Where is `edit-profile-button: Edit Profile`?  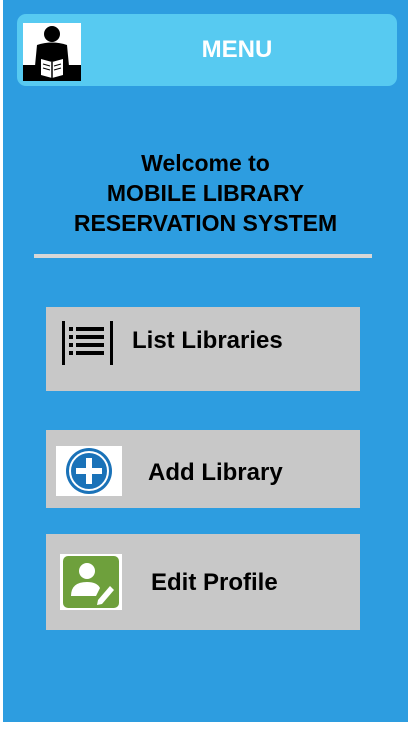
edit-profile-button: Edit Profile is located at coordinates (203, 582).